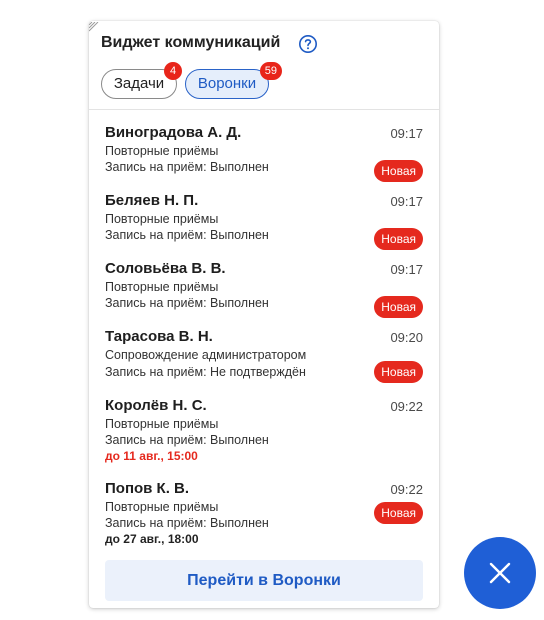  What do you see at coordinates (227, 83) in the screenshot?
I see `tab-funnels-label: Воронки` at bounding box center [227, 83].